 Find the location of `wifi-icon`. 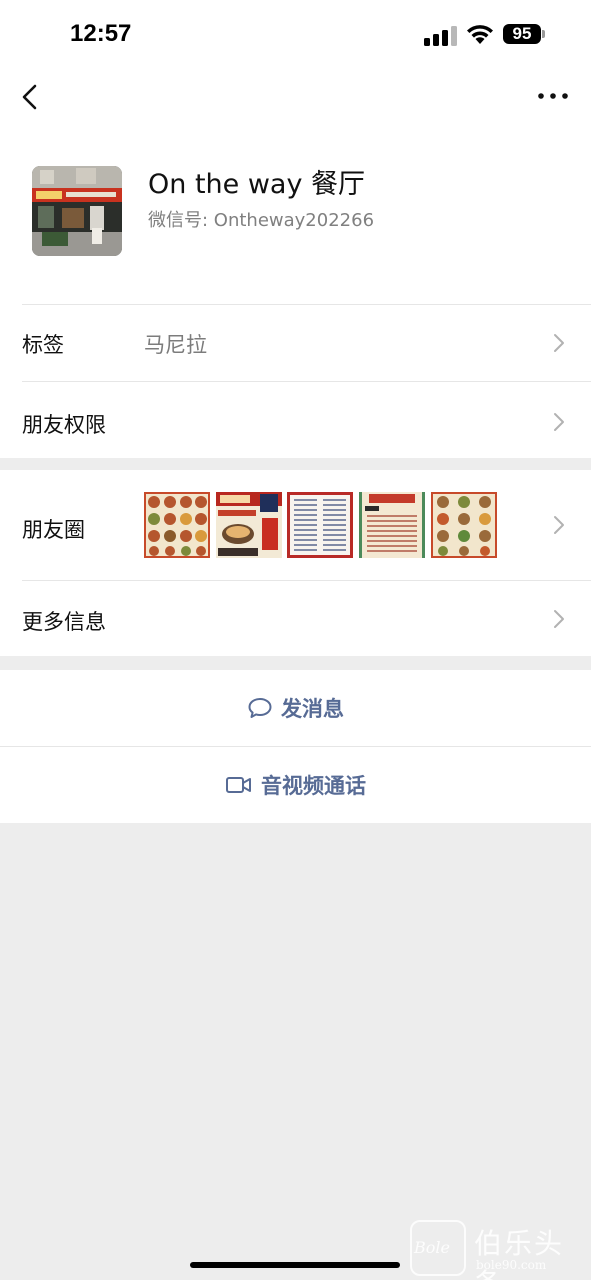

wifi-icon is located at coordinates (480, 34).